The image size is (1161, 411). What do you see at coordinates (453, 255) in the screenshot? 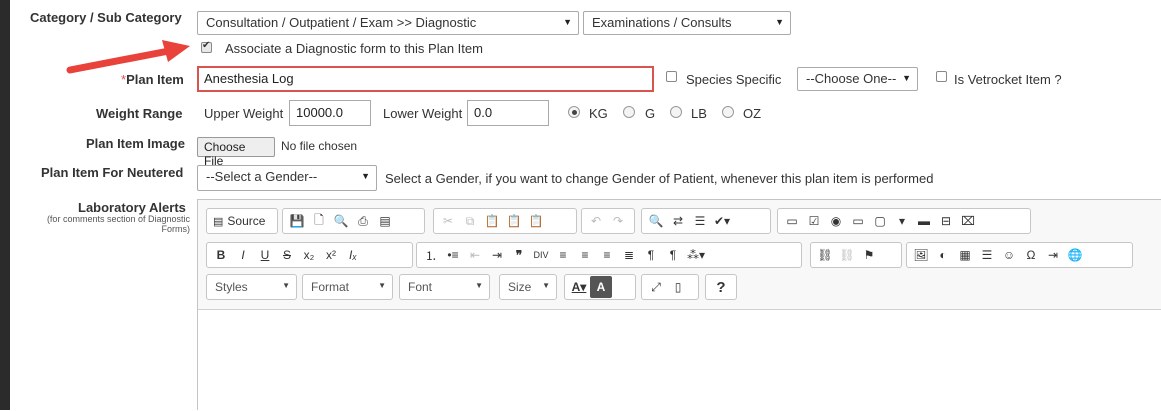
I see `bulleted-list-icon: •≡` at bounding box center [453, 255].